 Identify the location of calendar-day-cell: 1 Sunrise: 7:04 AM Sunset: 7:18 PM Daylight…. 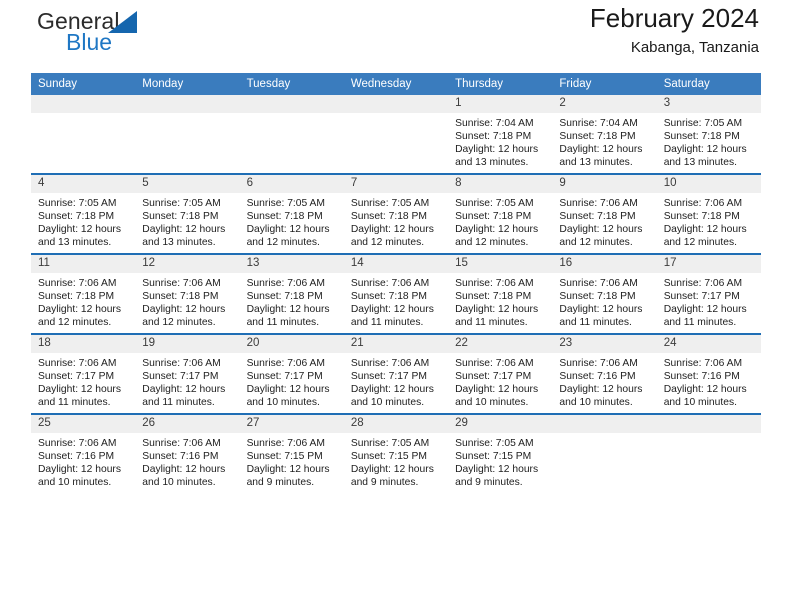
(500, 134).